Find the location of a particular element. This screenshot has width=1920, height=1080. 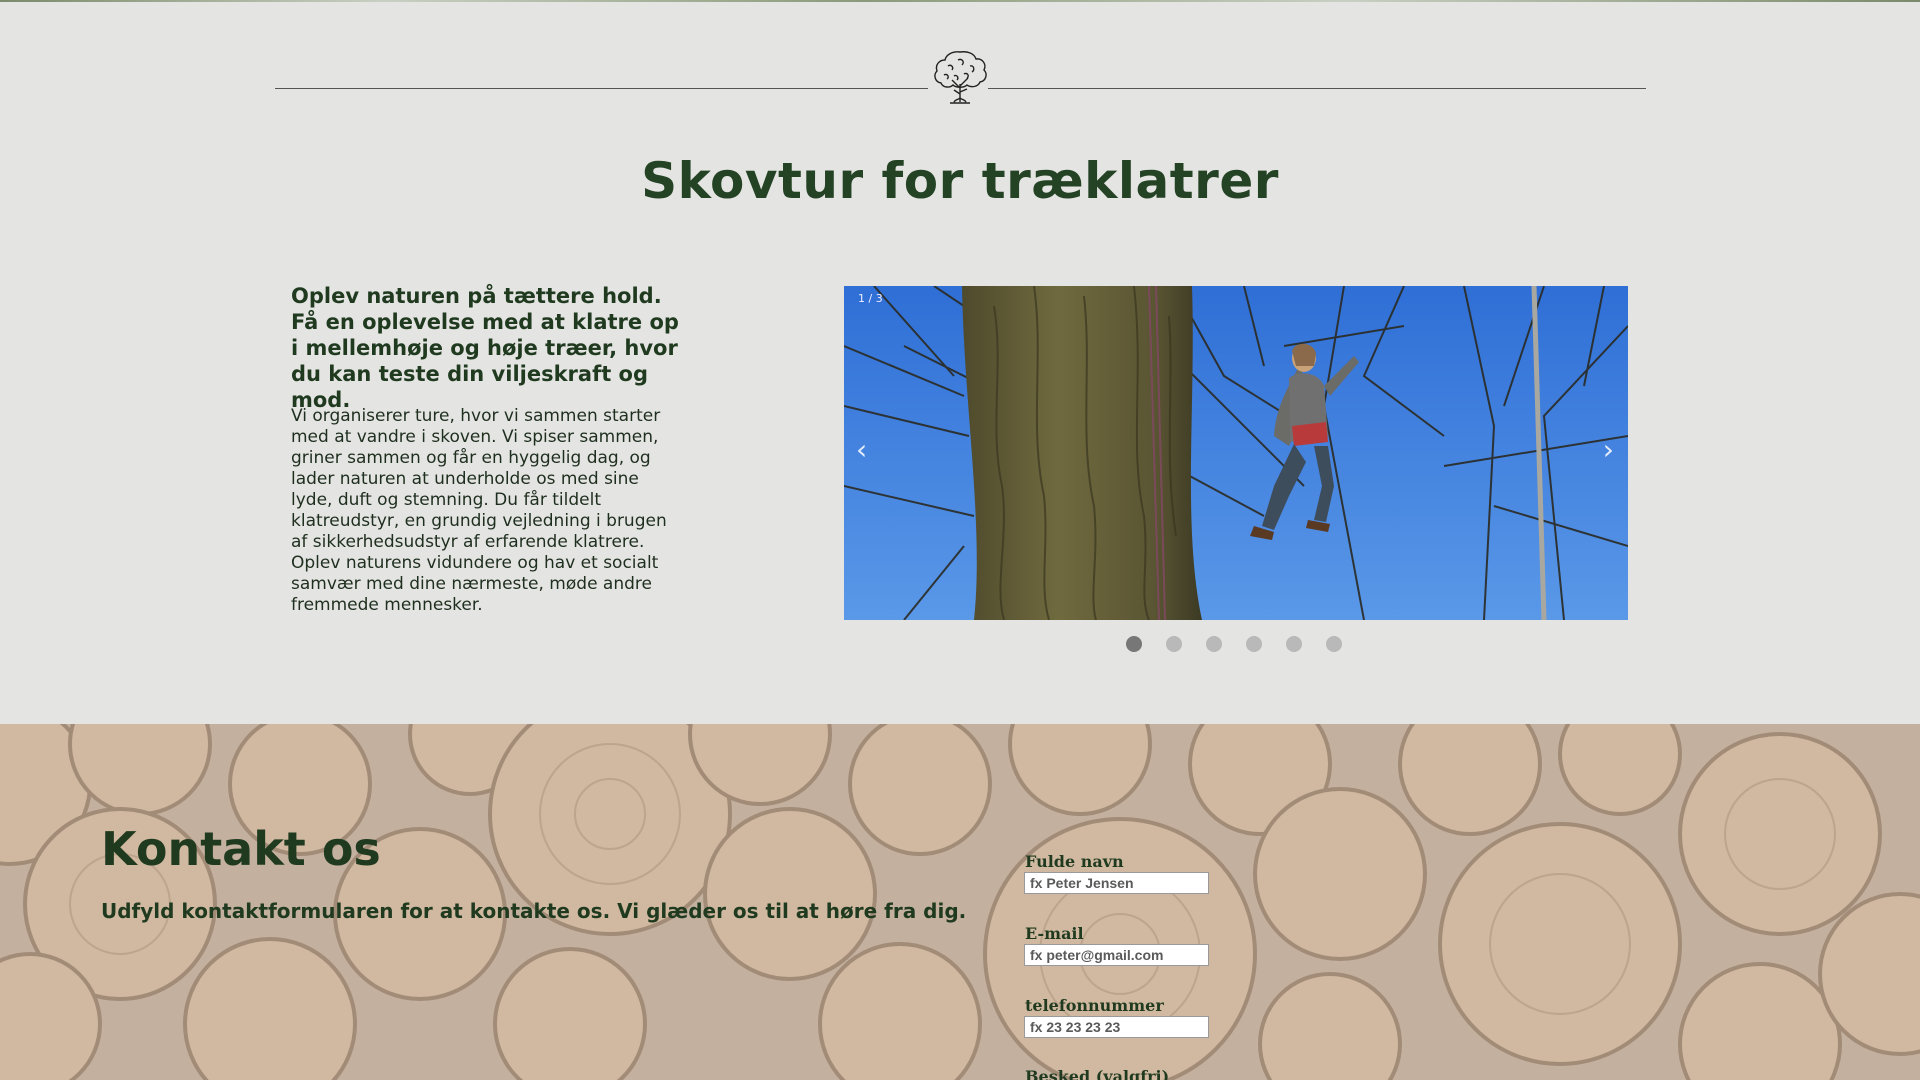

full-name-label: Fulde navn is located at coordinates (1074, 861).